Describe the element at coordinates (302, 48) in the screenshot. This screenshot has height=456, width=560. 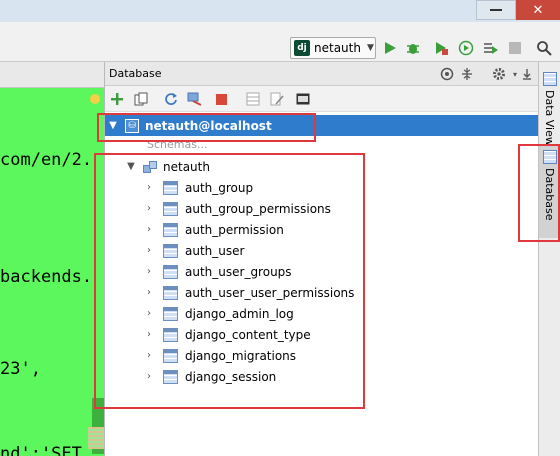
I see `django-icon: dj` at that location.